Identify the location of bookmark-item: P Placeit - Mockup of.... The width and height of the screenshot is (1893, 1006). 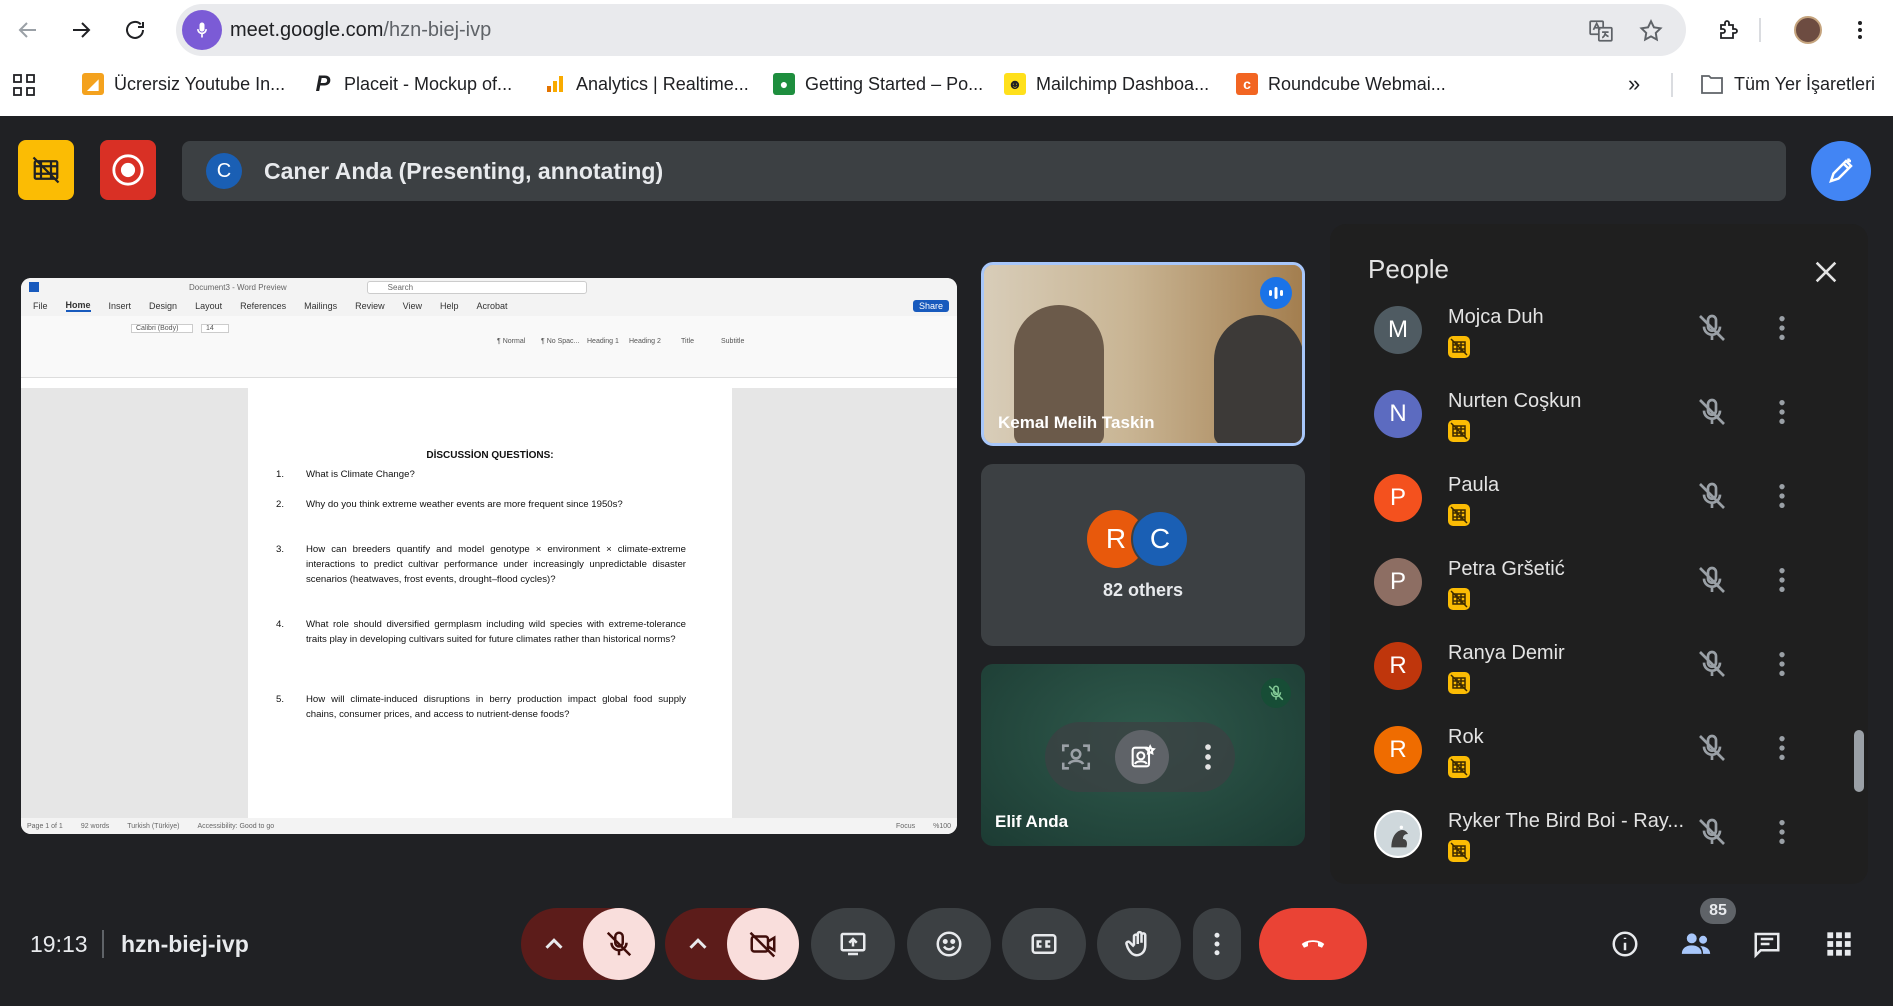
(412, 84).